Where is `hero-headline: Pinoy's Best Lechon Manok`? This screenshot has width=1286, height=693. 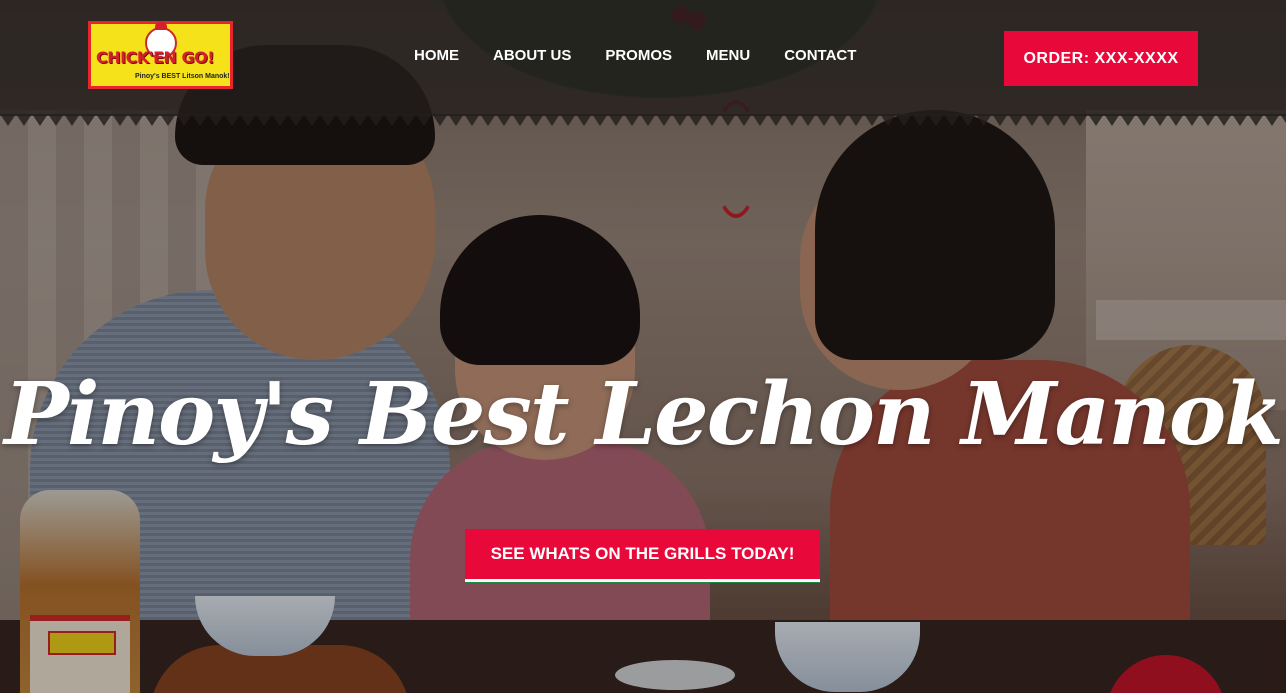
hero-headline: Pinoy's Best Lechon Manok is located at coordinates (644, 414).